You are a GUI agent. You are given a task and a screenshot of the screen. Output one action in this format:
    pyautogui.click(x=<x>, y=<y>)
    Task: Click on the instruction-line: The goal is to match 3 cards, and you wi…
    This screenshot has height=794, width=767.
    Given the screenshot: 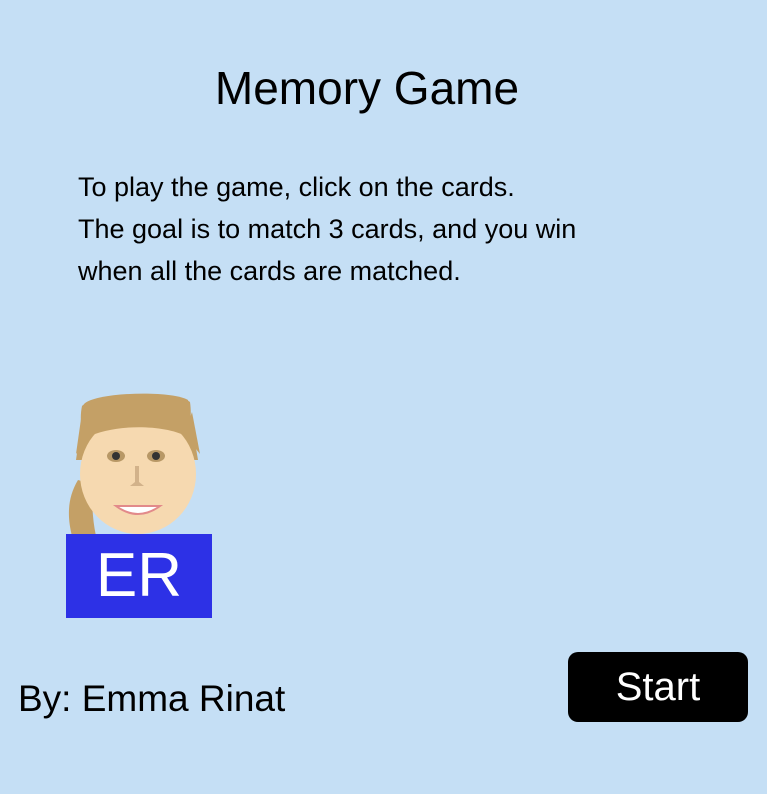 What is the action you would take?
    pyautogui.click(x=327, y=229)
    